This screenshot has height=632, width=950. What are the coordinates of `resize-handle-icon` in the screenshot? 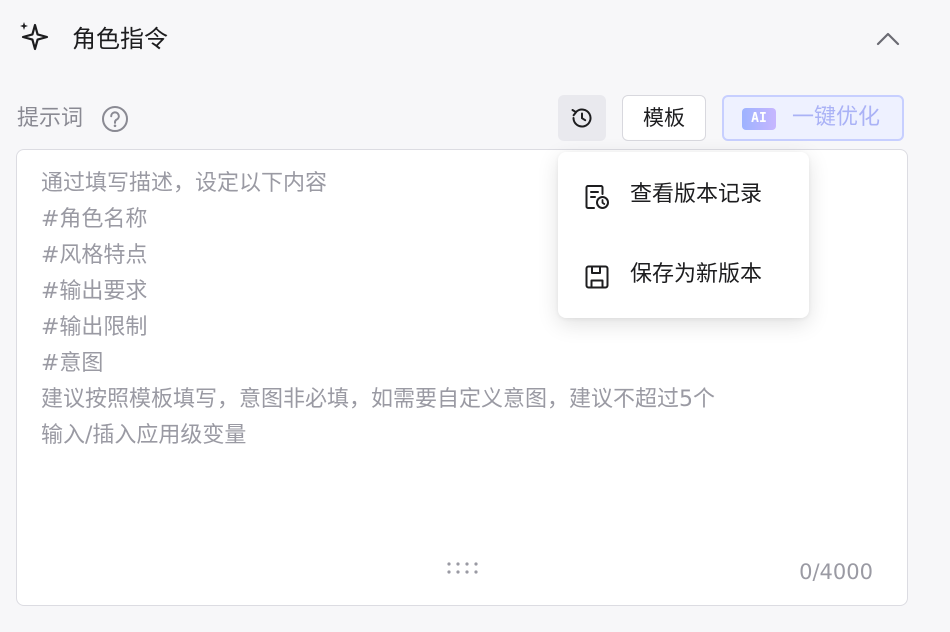 It's located at (463, 568).